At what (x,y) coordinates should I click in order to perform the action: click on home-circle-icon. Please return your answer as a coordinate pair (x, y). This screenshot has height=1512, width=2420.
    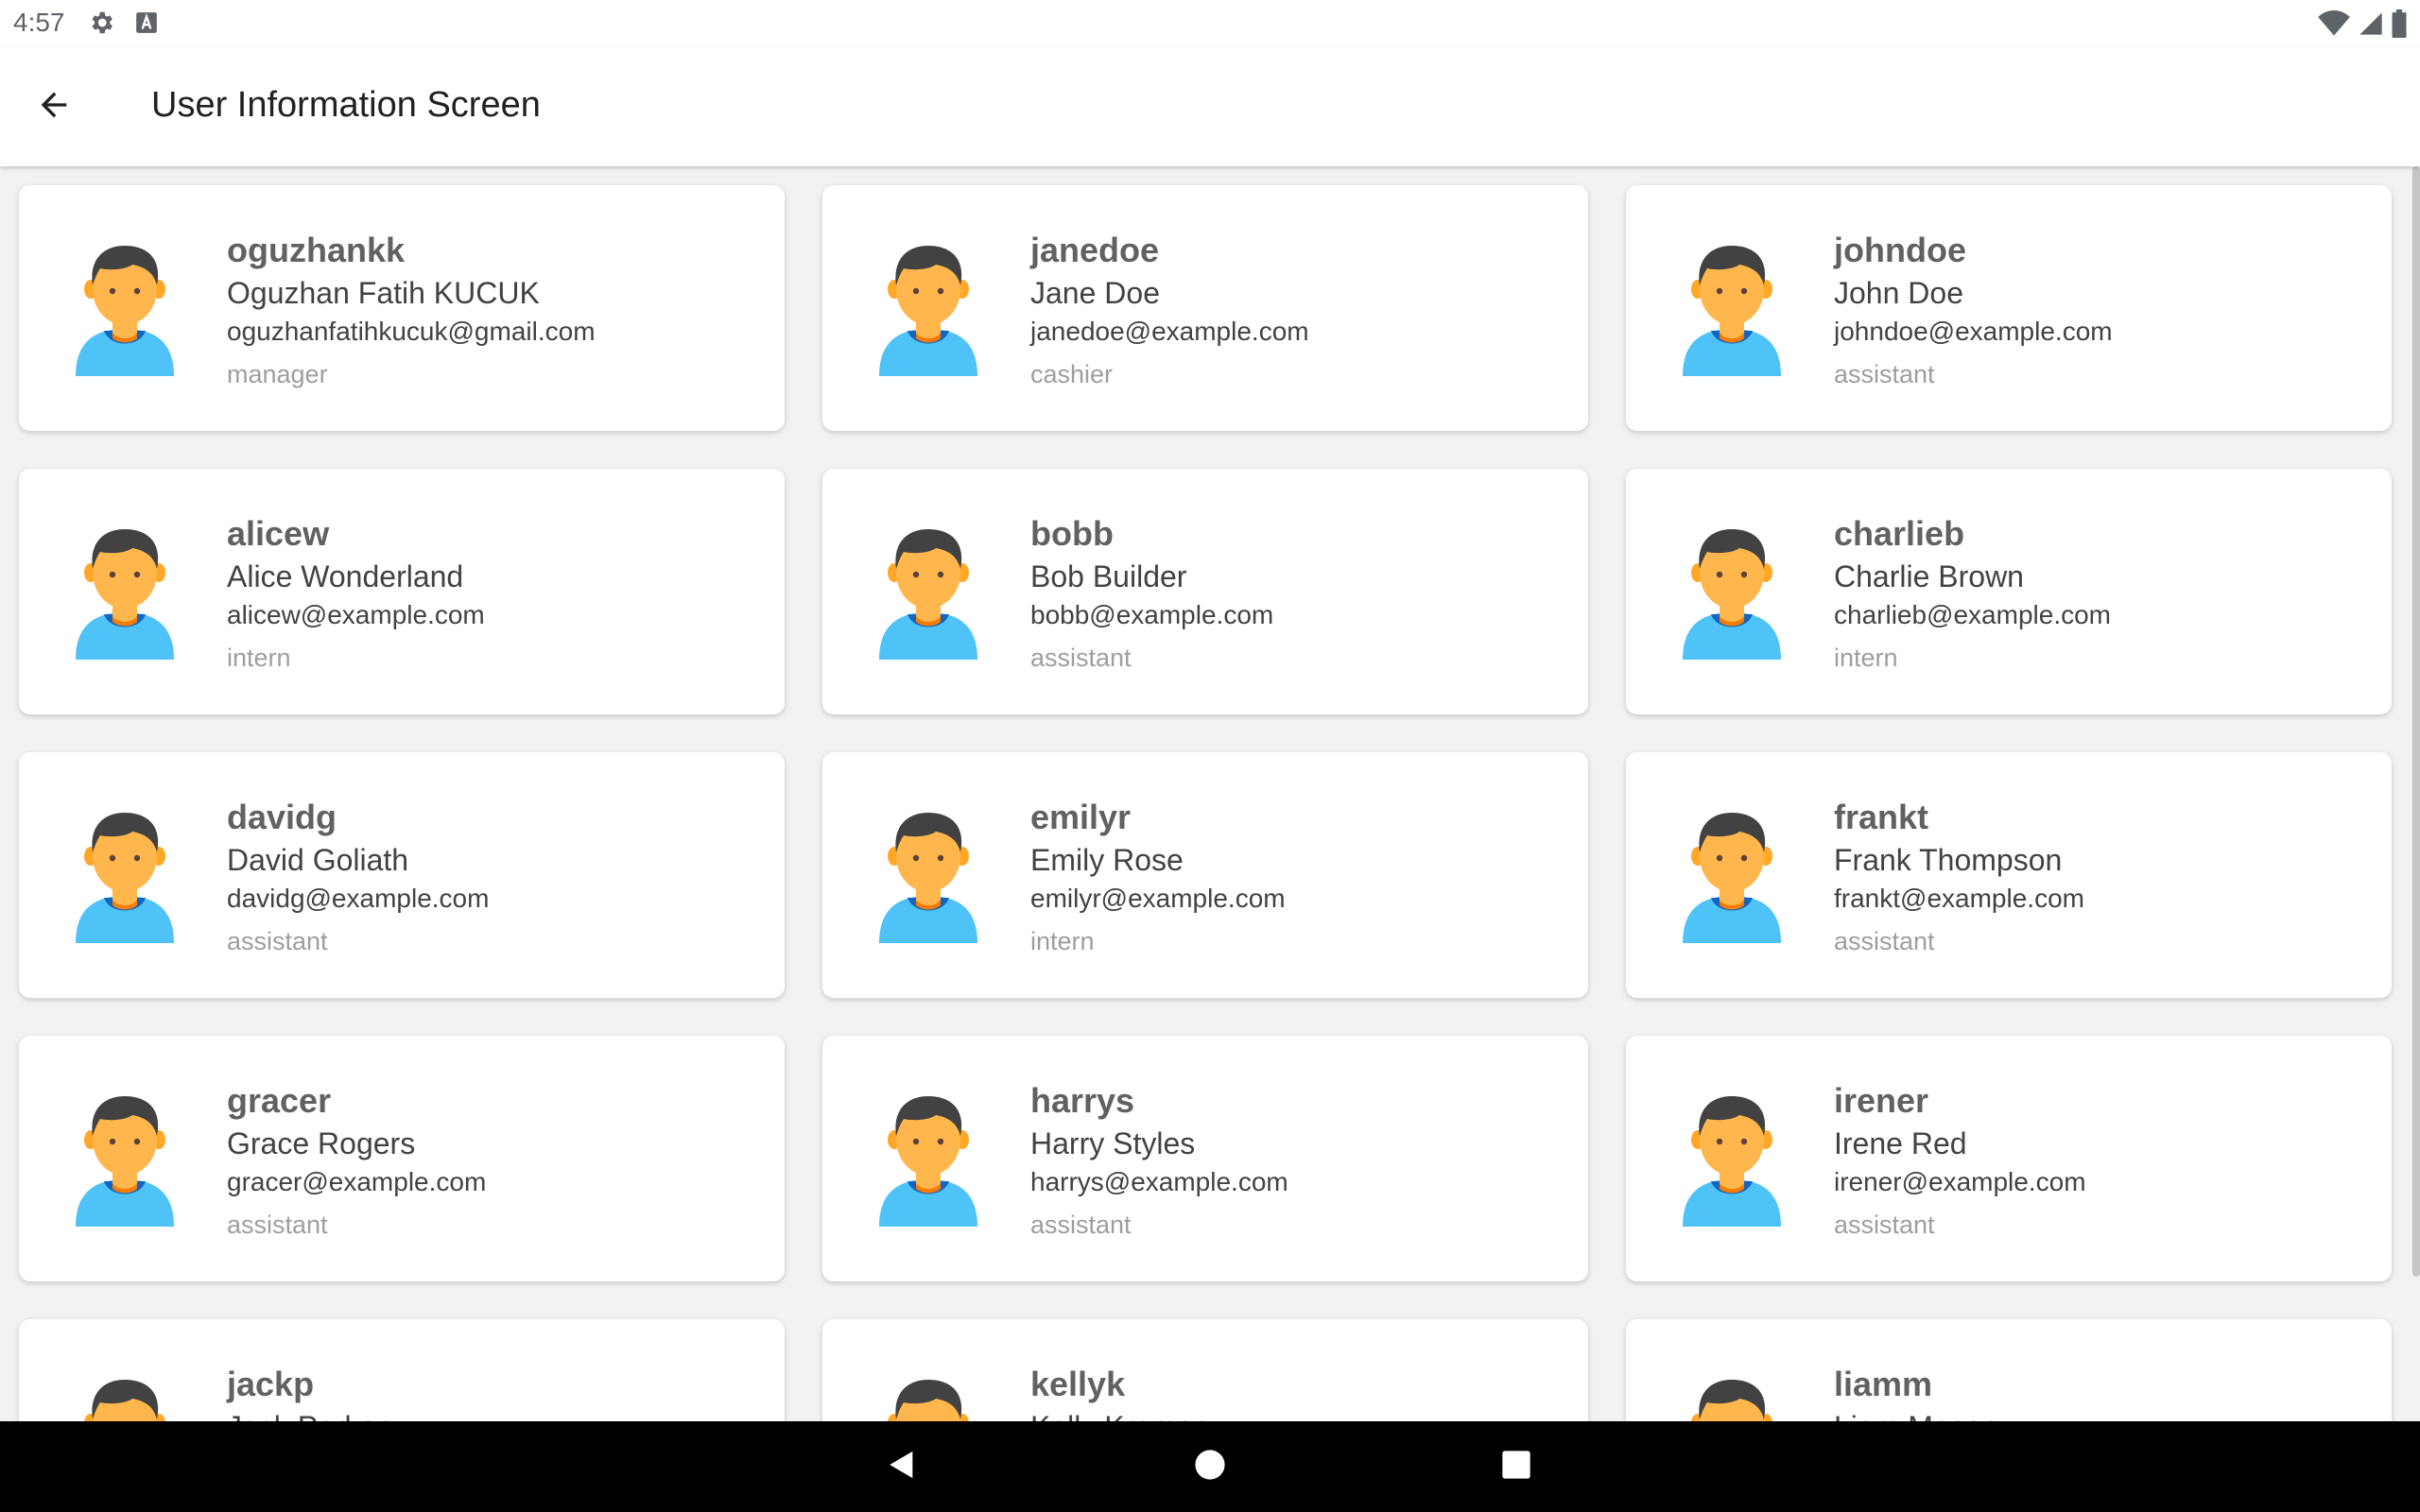
    Looking at the image, I should click on (1210, 1467).